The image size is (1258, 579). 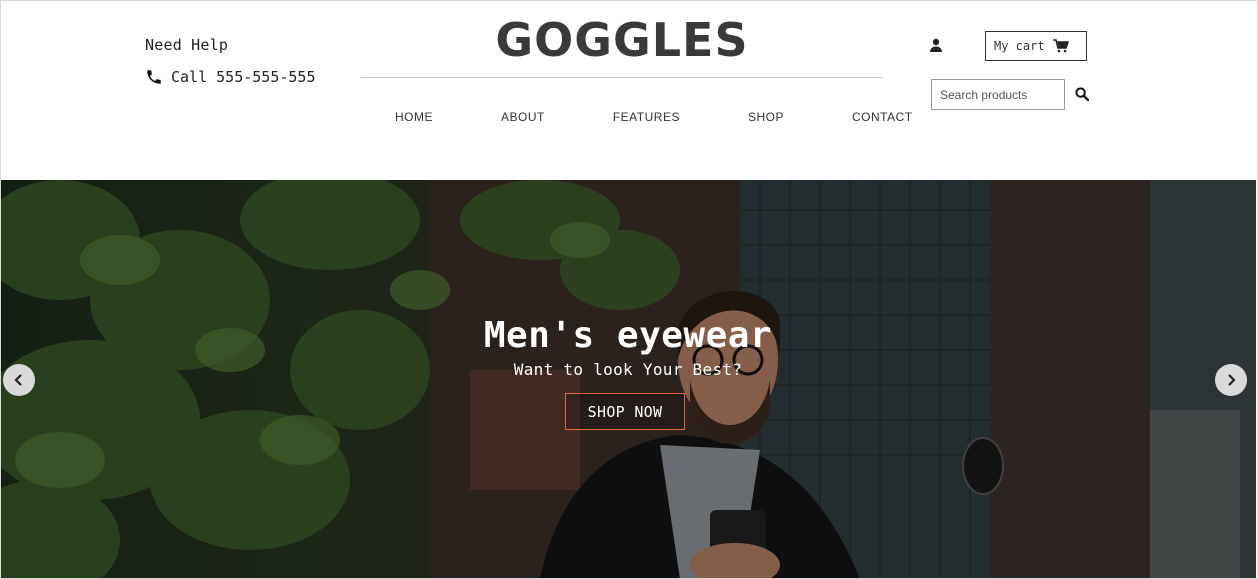 I want to click on hero-title: Men's eyewear, so click(x=628, y=335).